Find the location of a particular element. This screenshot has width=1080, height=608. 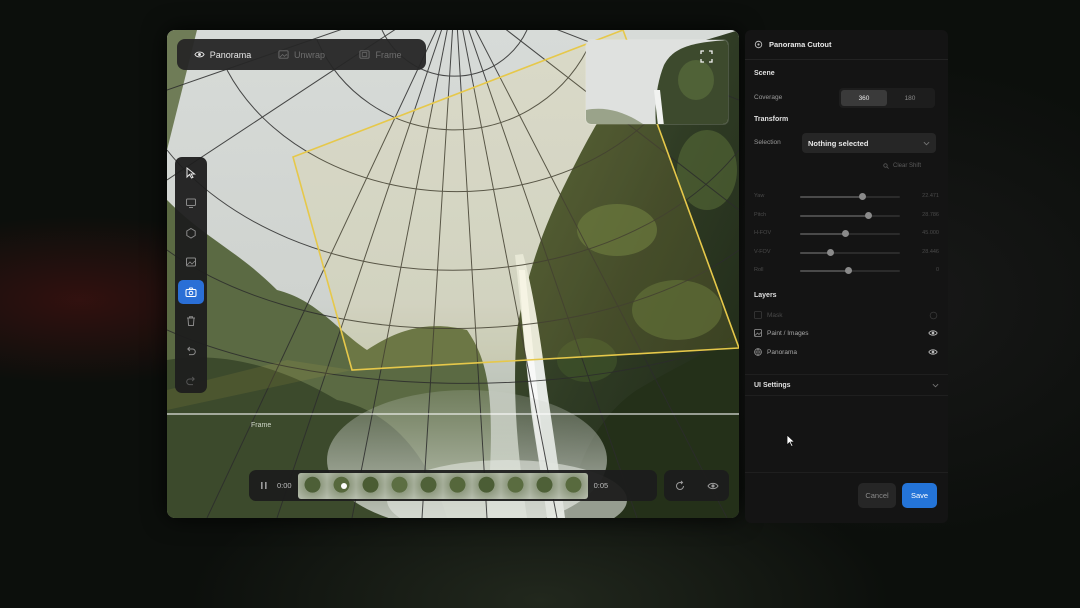

slider-roll: Roll 0 is located at coordinates (846, 271).